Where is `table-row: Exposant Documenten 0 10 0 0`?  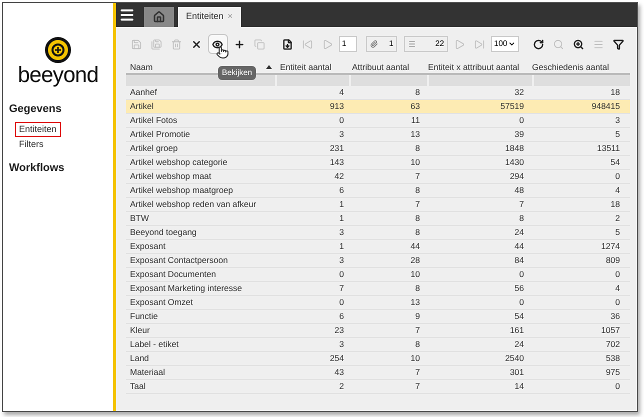
table-row: Exposant Documenten 0 10 0 0 is located at coordinates (378, 275).